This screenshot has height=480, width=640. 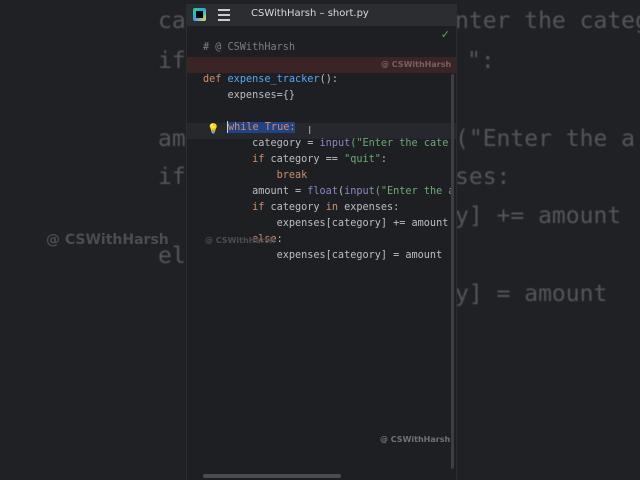 I want to click on code-line-category: category = input("Enter the cate, so click(x=325, y=144).